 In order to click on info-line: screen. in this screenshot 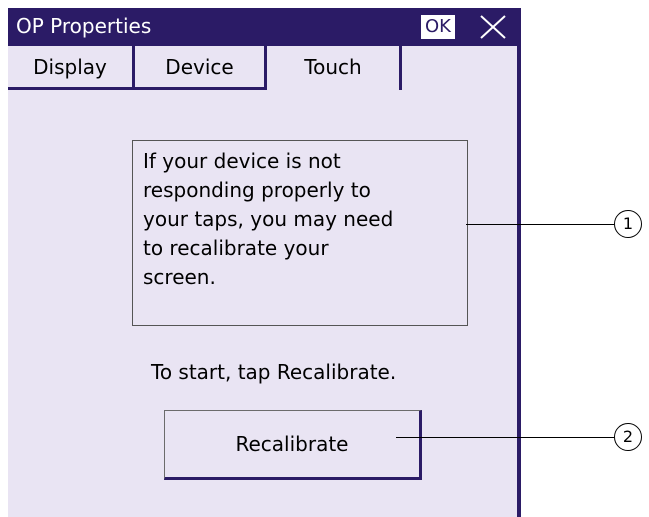, I will do `click(179, 277)`.